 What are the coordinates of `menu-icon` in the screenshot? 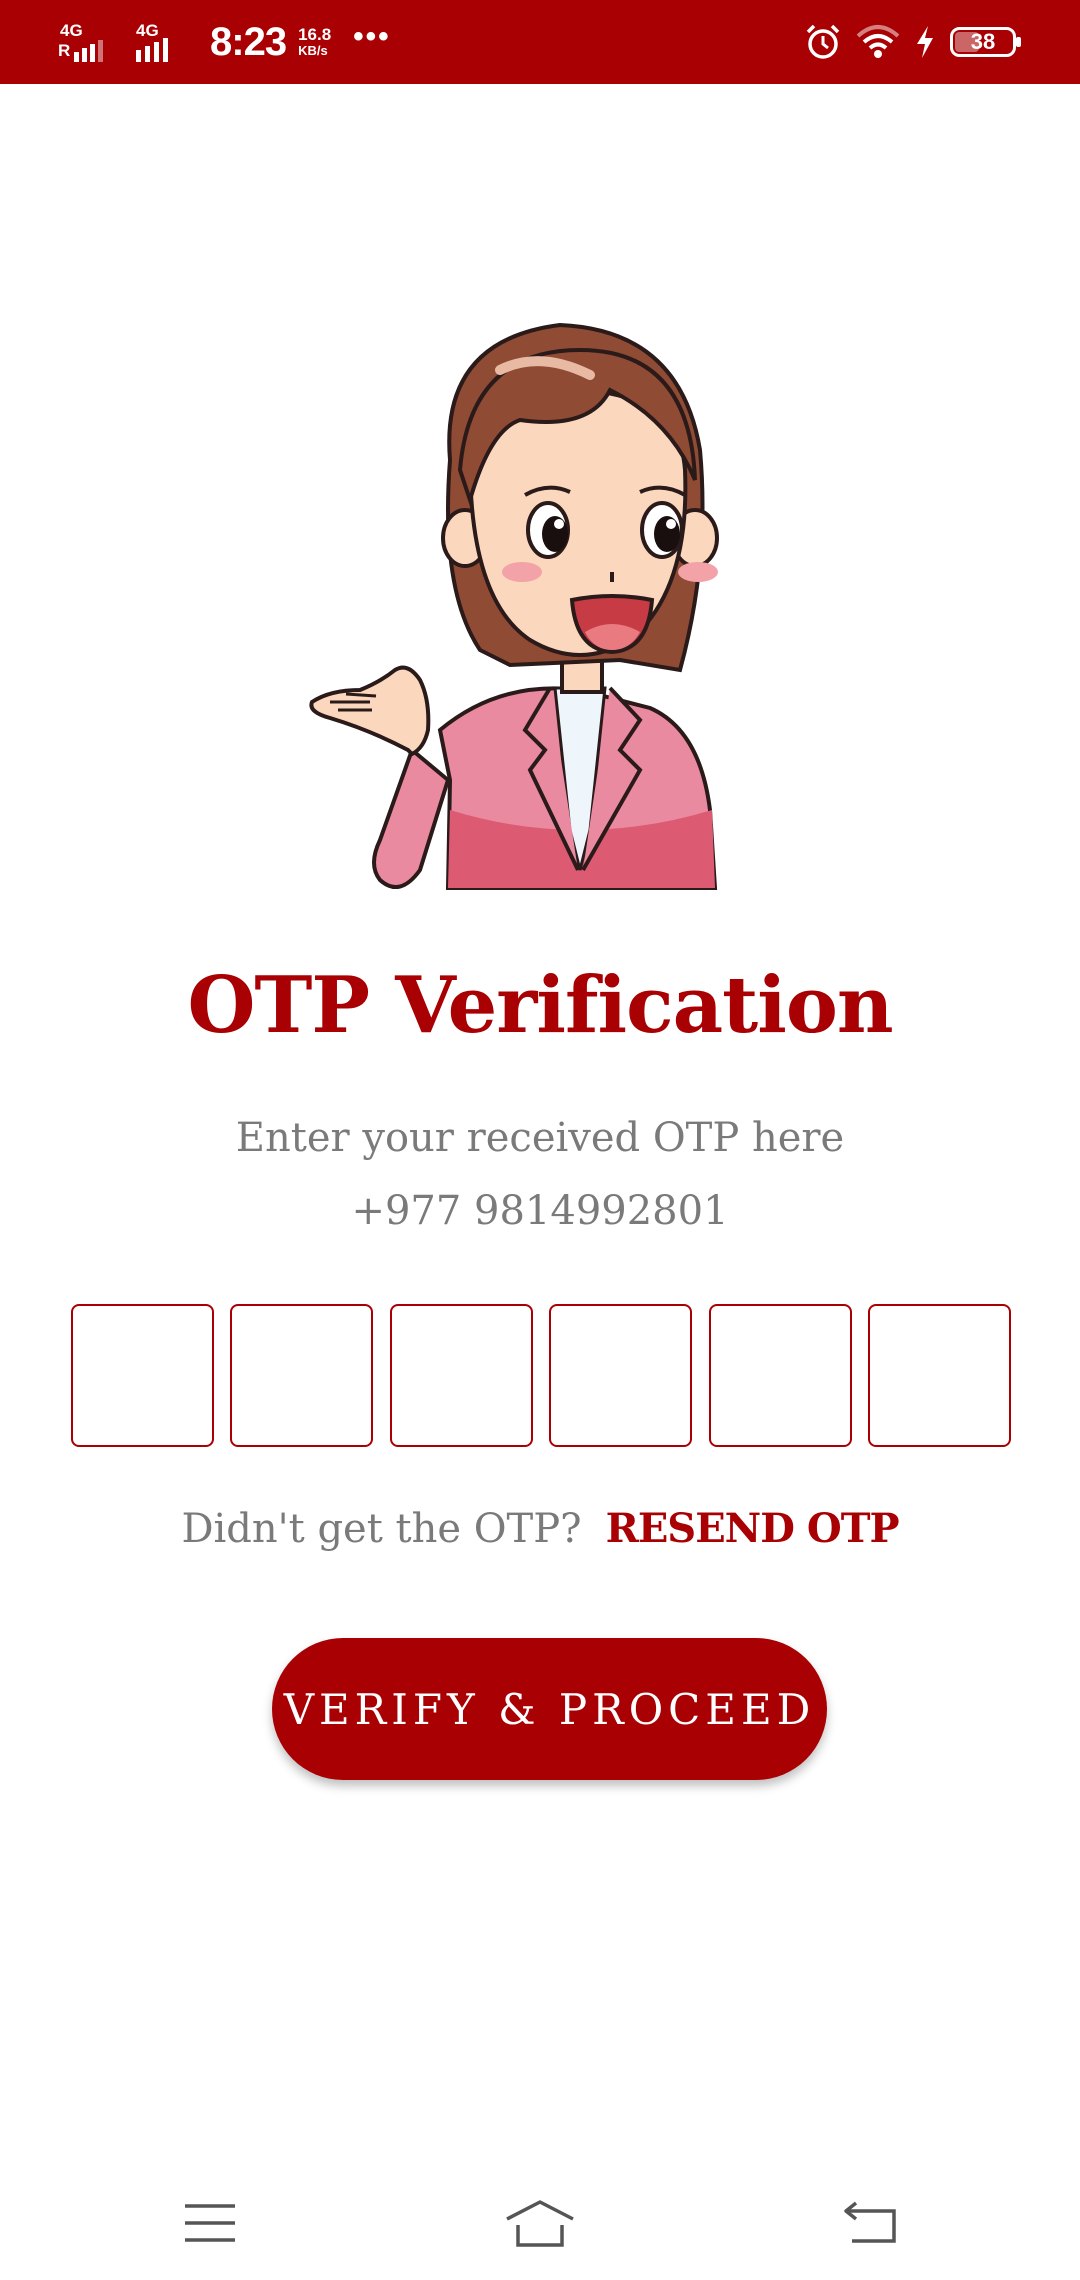 It's located at (210, 2223).